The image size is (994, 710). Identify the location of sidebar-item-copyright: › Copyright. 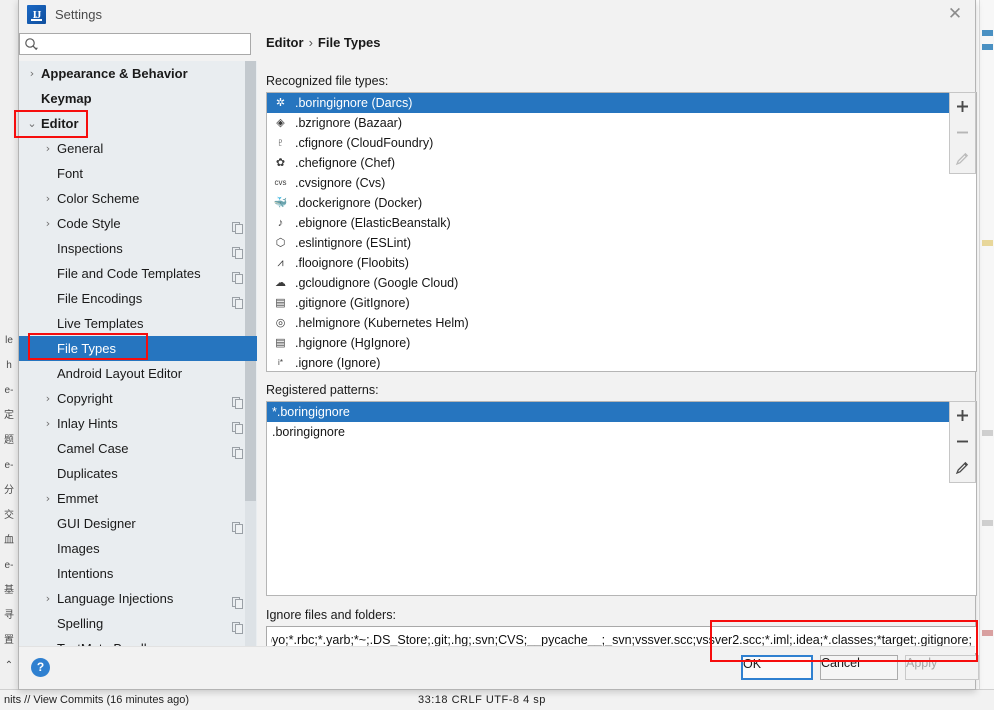
(138, 398).